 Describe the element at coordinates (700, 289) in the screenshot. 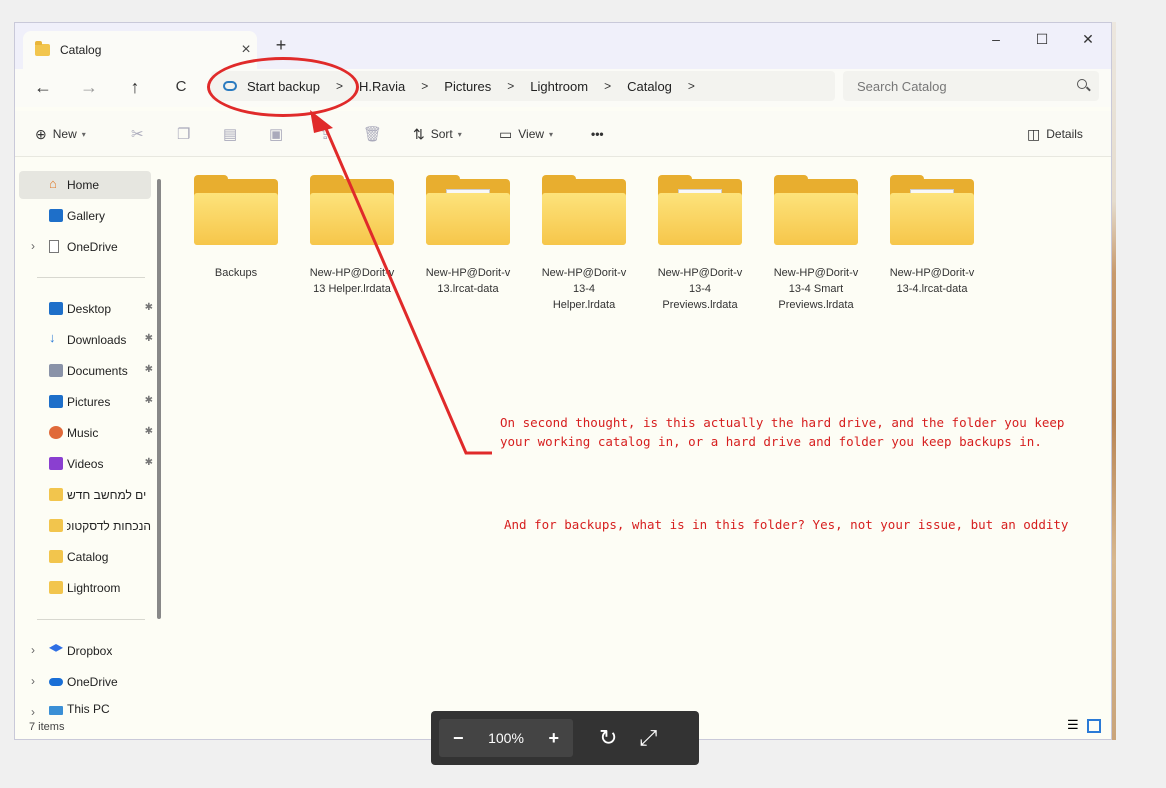

I see `folder-label: New-HP@Dorit-v 13-4 Previews.lrdata` at that location.